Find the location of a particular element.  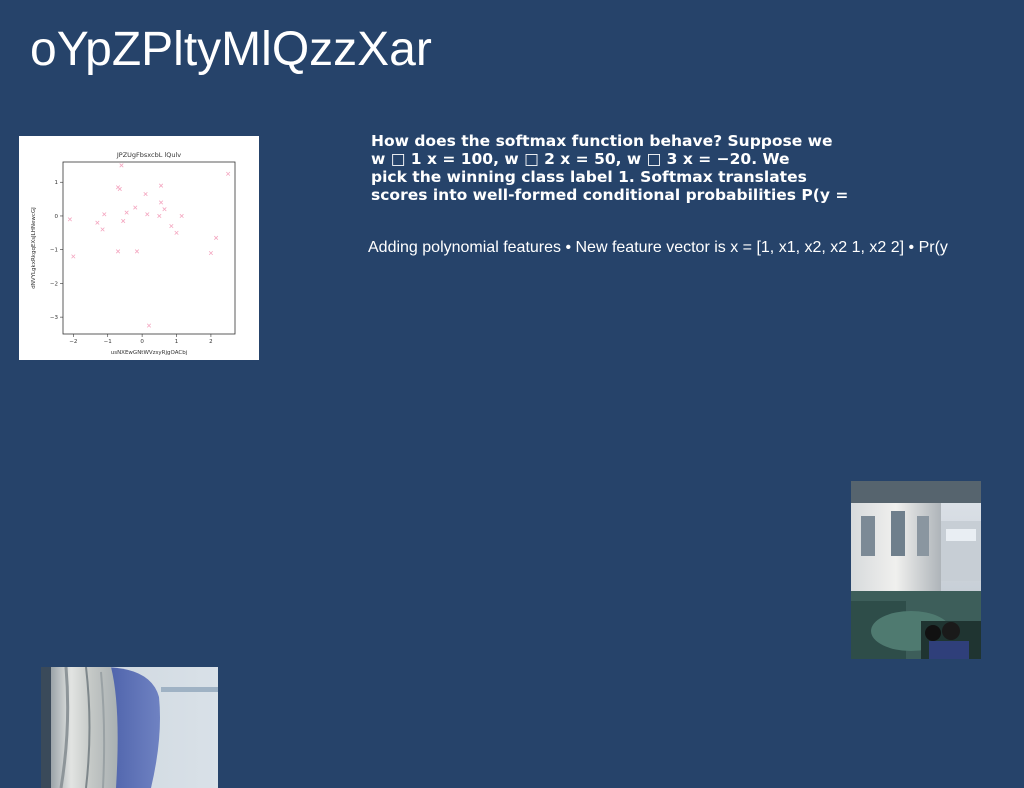

slide-title: oYpZPltyMlQzzXar is located at coordinates (231, 49).